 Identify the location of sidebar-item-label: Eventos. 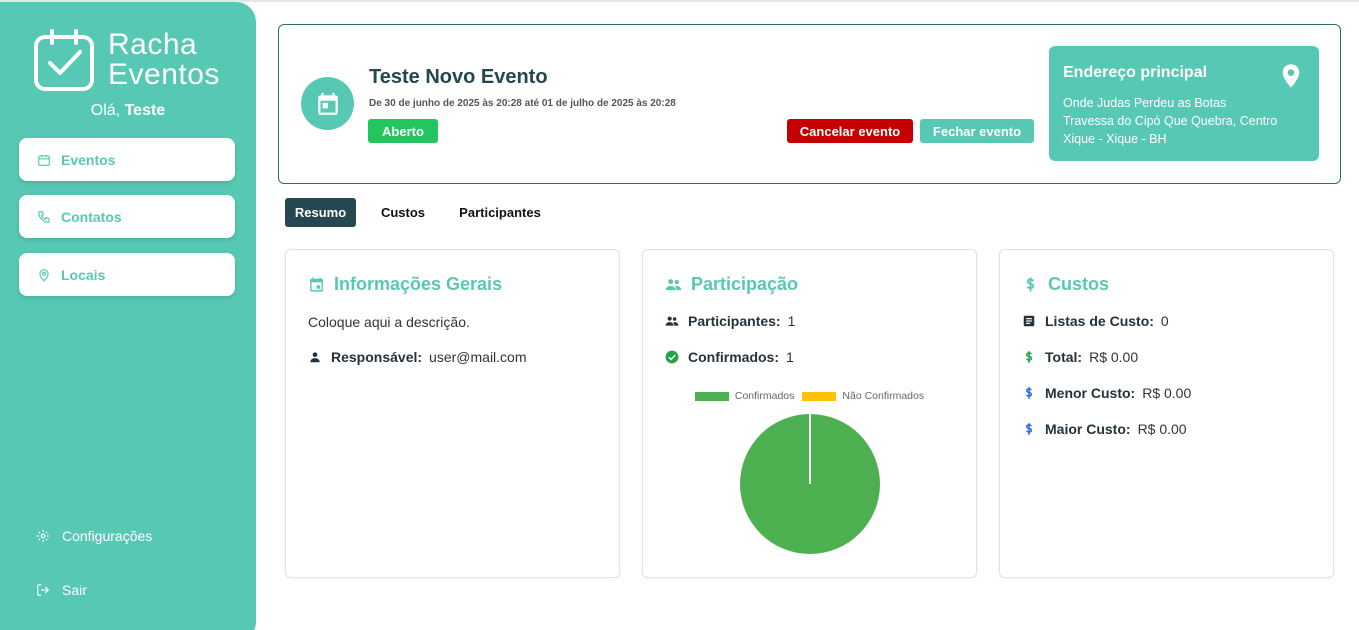
(88, 159).